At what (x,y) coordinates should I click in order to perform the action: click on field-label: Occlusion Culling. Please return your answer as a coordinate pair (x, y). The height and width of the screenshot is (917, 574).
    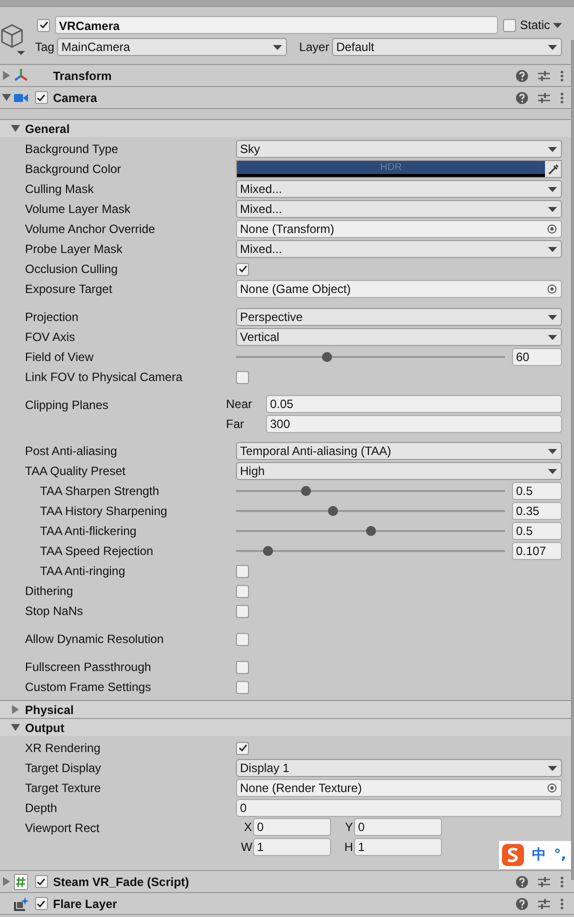
    Looking at the image, I should click on (71, 269).